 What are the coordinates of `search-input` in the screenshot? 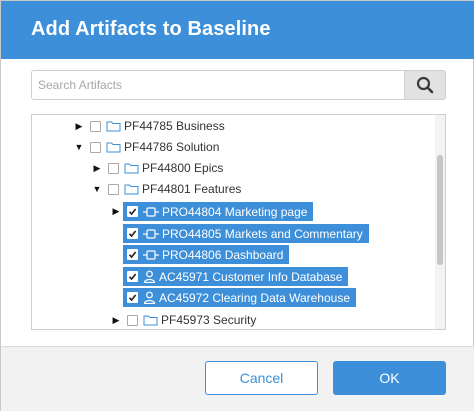 It's located at (217, 85).